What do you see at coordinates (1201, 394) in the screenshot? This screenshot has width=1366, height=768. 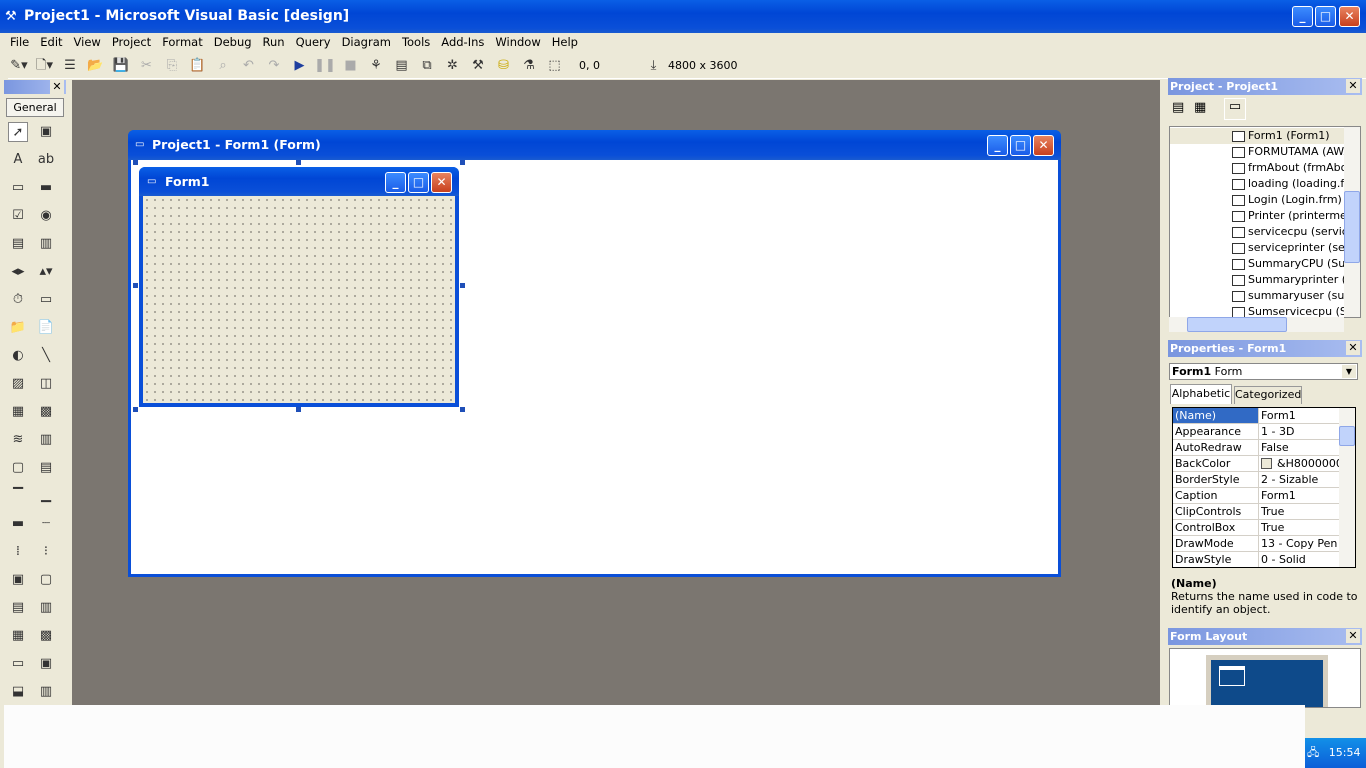 I see `tab-alphabetic: Alphabetic` at bounding box center [1201, 394].